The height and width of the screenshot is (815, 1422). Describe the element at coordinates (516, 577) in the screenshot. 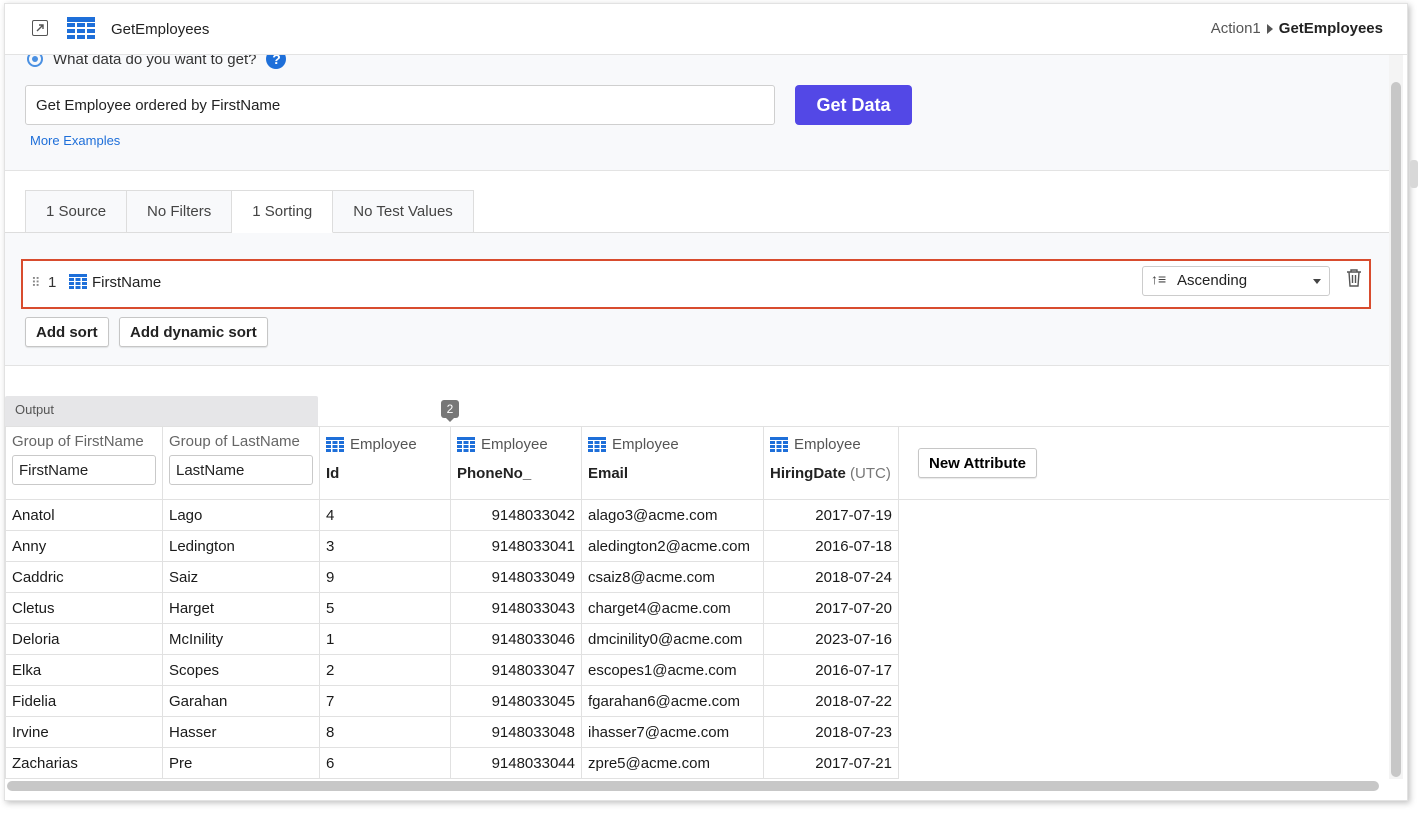

I see `cell-phone: 9148033049` at that location.